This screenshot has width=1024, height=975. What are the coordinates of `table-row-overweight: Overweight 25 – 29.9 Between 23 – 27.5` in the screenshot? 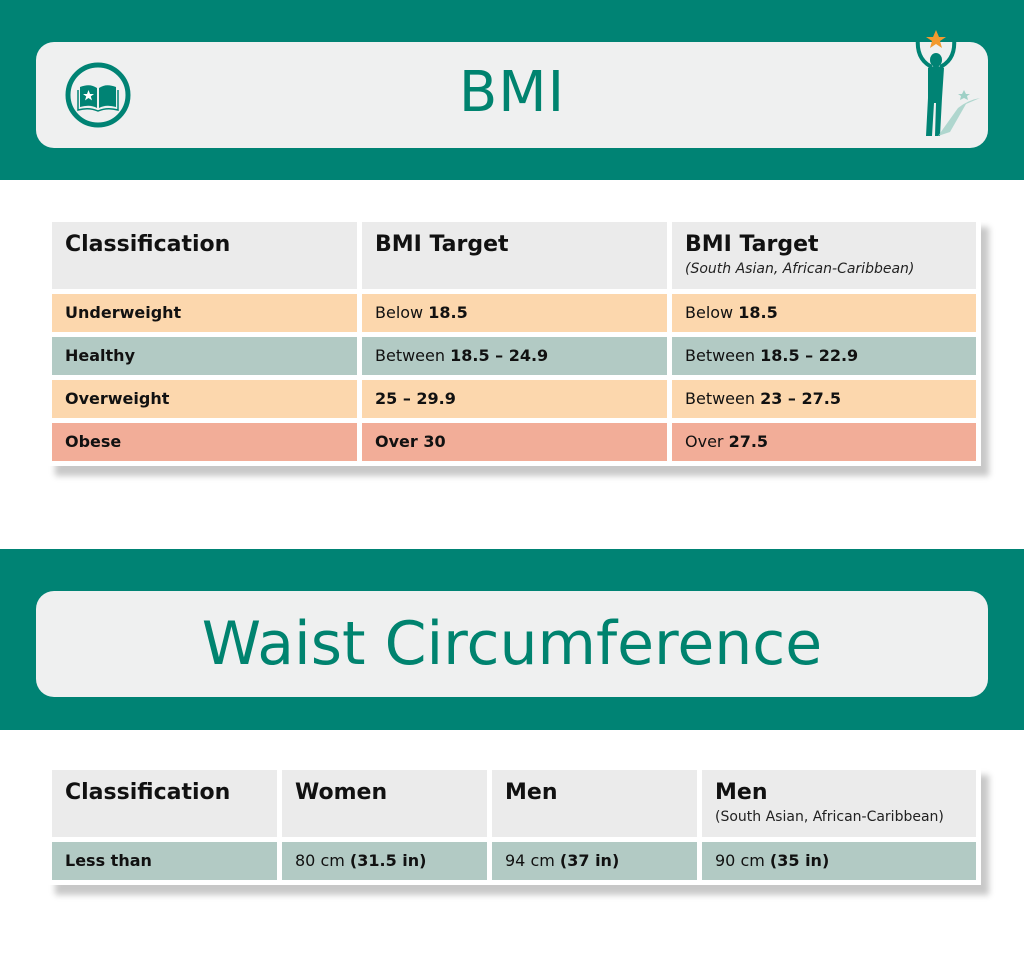 It's located at (514, 399).